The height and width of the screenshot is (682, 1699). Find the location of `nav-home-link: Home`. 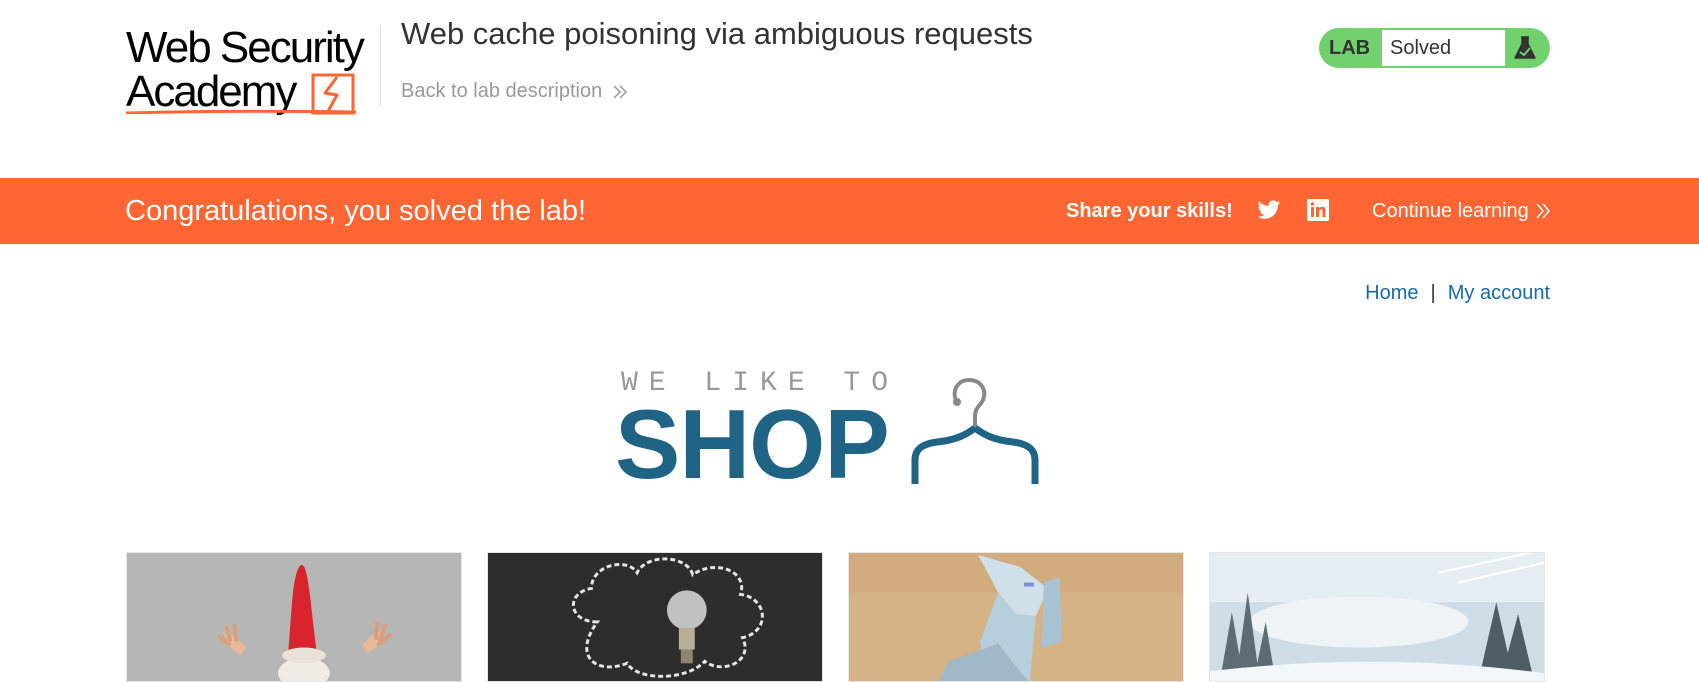

nav-home-link: Home is located at coordinates (1391, 293).